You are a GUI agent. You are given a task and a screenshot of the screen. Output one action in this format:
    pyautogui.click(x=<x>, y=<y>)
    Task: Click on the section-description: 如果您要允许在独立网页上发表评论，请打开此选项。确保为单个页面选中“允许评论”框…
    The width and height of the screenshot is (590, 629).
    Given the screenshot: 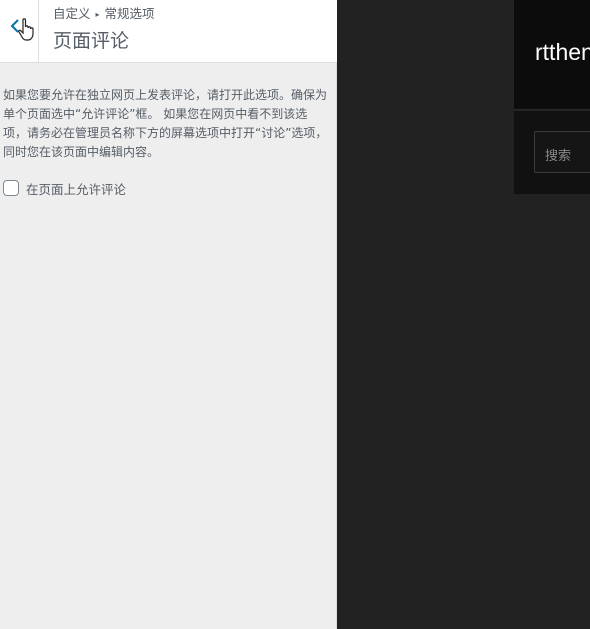 What is the action you would take?
    pyautogui.click(x=165, y=123)
    